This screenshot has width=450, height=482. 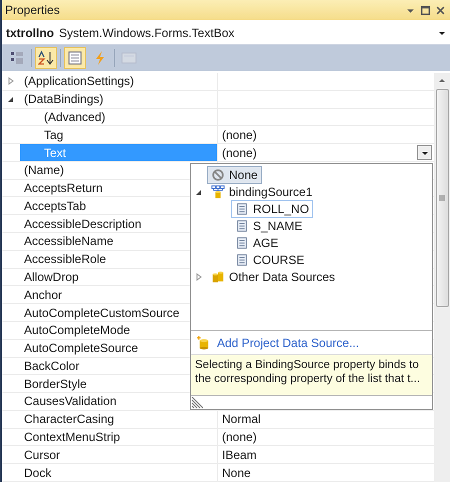 What do you see at coordinates (424, 152) in the screenshot?
I see `dropdown-button` at bounding box center [424, 152].